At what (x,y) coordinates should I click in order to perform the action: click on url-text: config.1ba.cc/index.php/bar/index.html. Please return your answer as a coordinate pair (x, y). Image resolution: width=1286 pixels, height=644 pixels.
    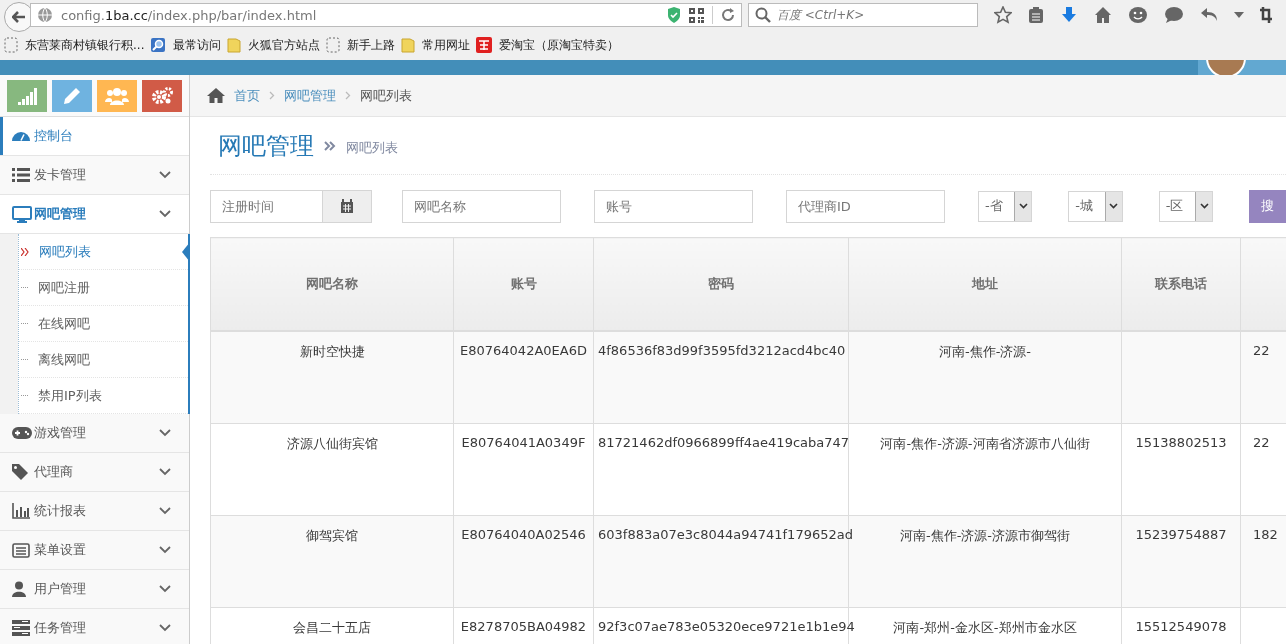
    Looking at the image, I should click on (189, 15).